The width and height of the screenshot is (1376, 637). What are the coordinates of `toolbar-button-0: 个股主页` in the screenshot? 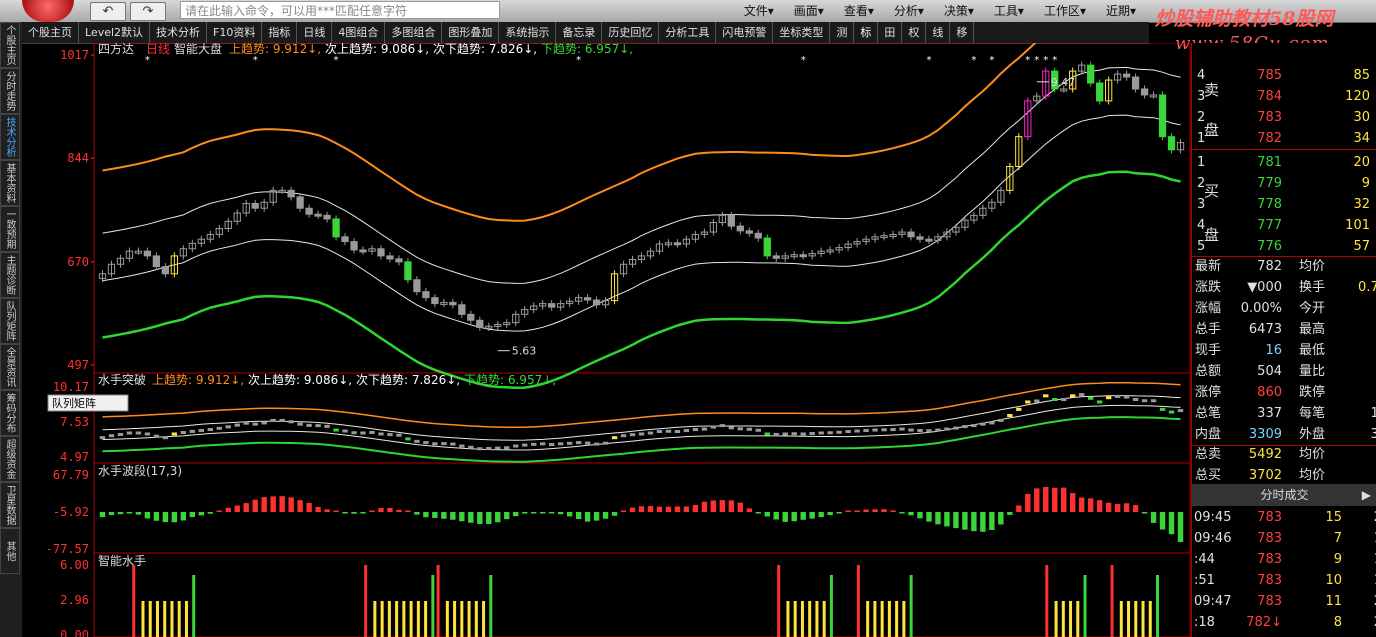 It's located at (50, 32).